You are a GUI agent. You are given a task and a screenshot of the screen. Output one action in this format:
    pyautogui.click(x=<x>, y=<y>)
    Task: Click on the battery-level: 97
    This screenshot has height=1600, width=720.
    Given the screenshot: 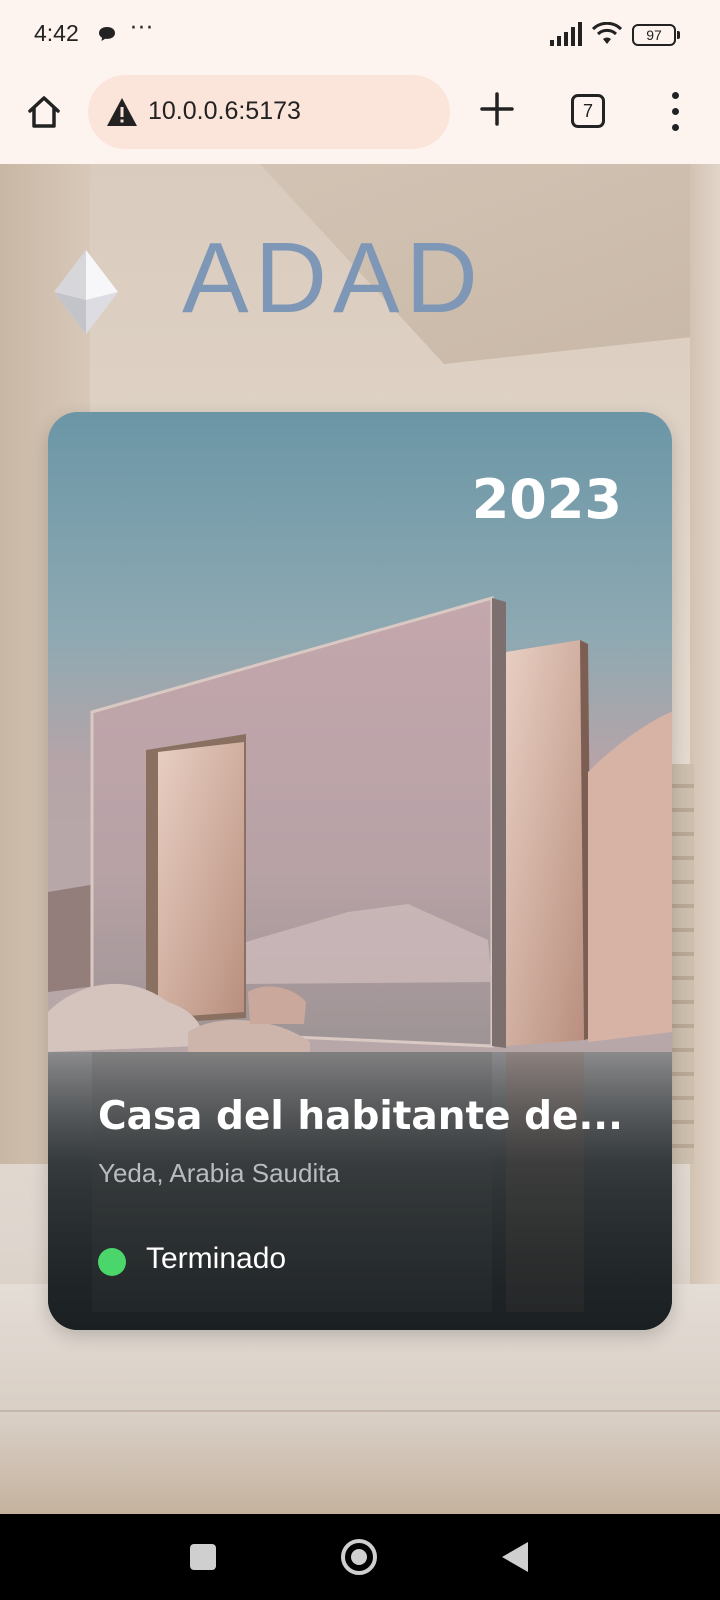 What is the action you would take?
    pyautogui.click(x=654, y=35)
    